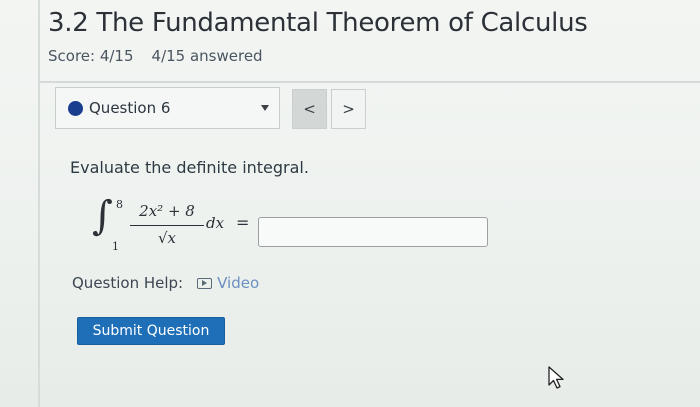  What do you see at coordinates (215, 223) in the screenshot?
I see `integral-differential: dx` at bounding box center [215, 223].